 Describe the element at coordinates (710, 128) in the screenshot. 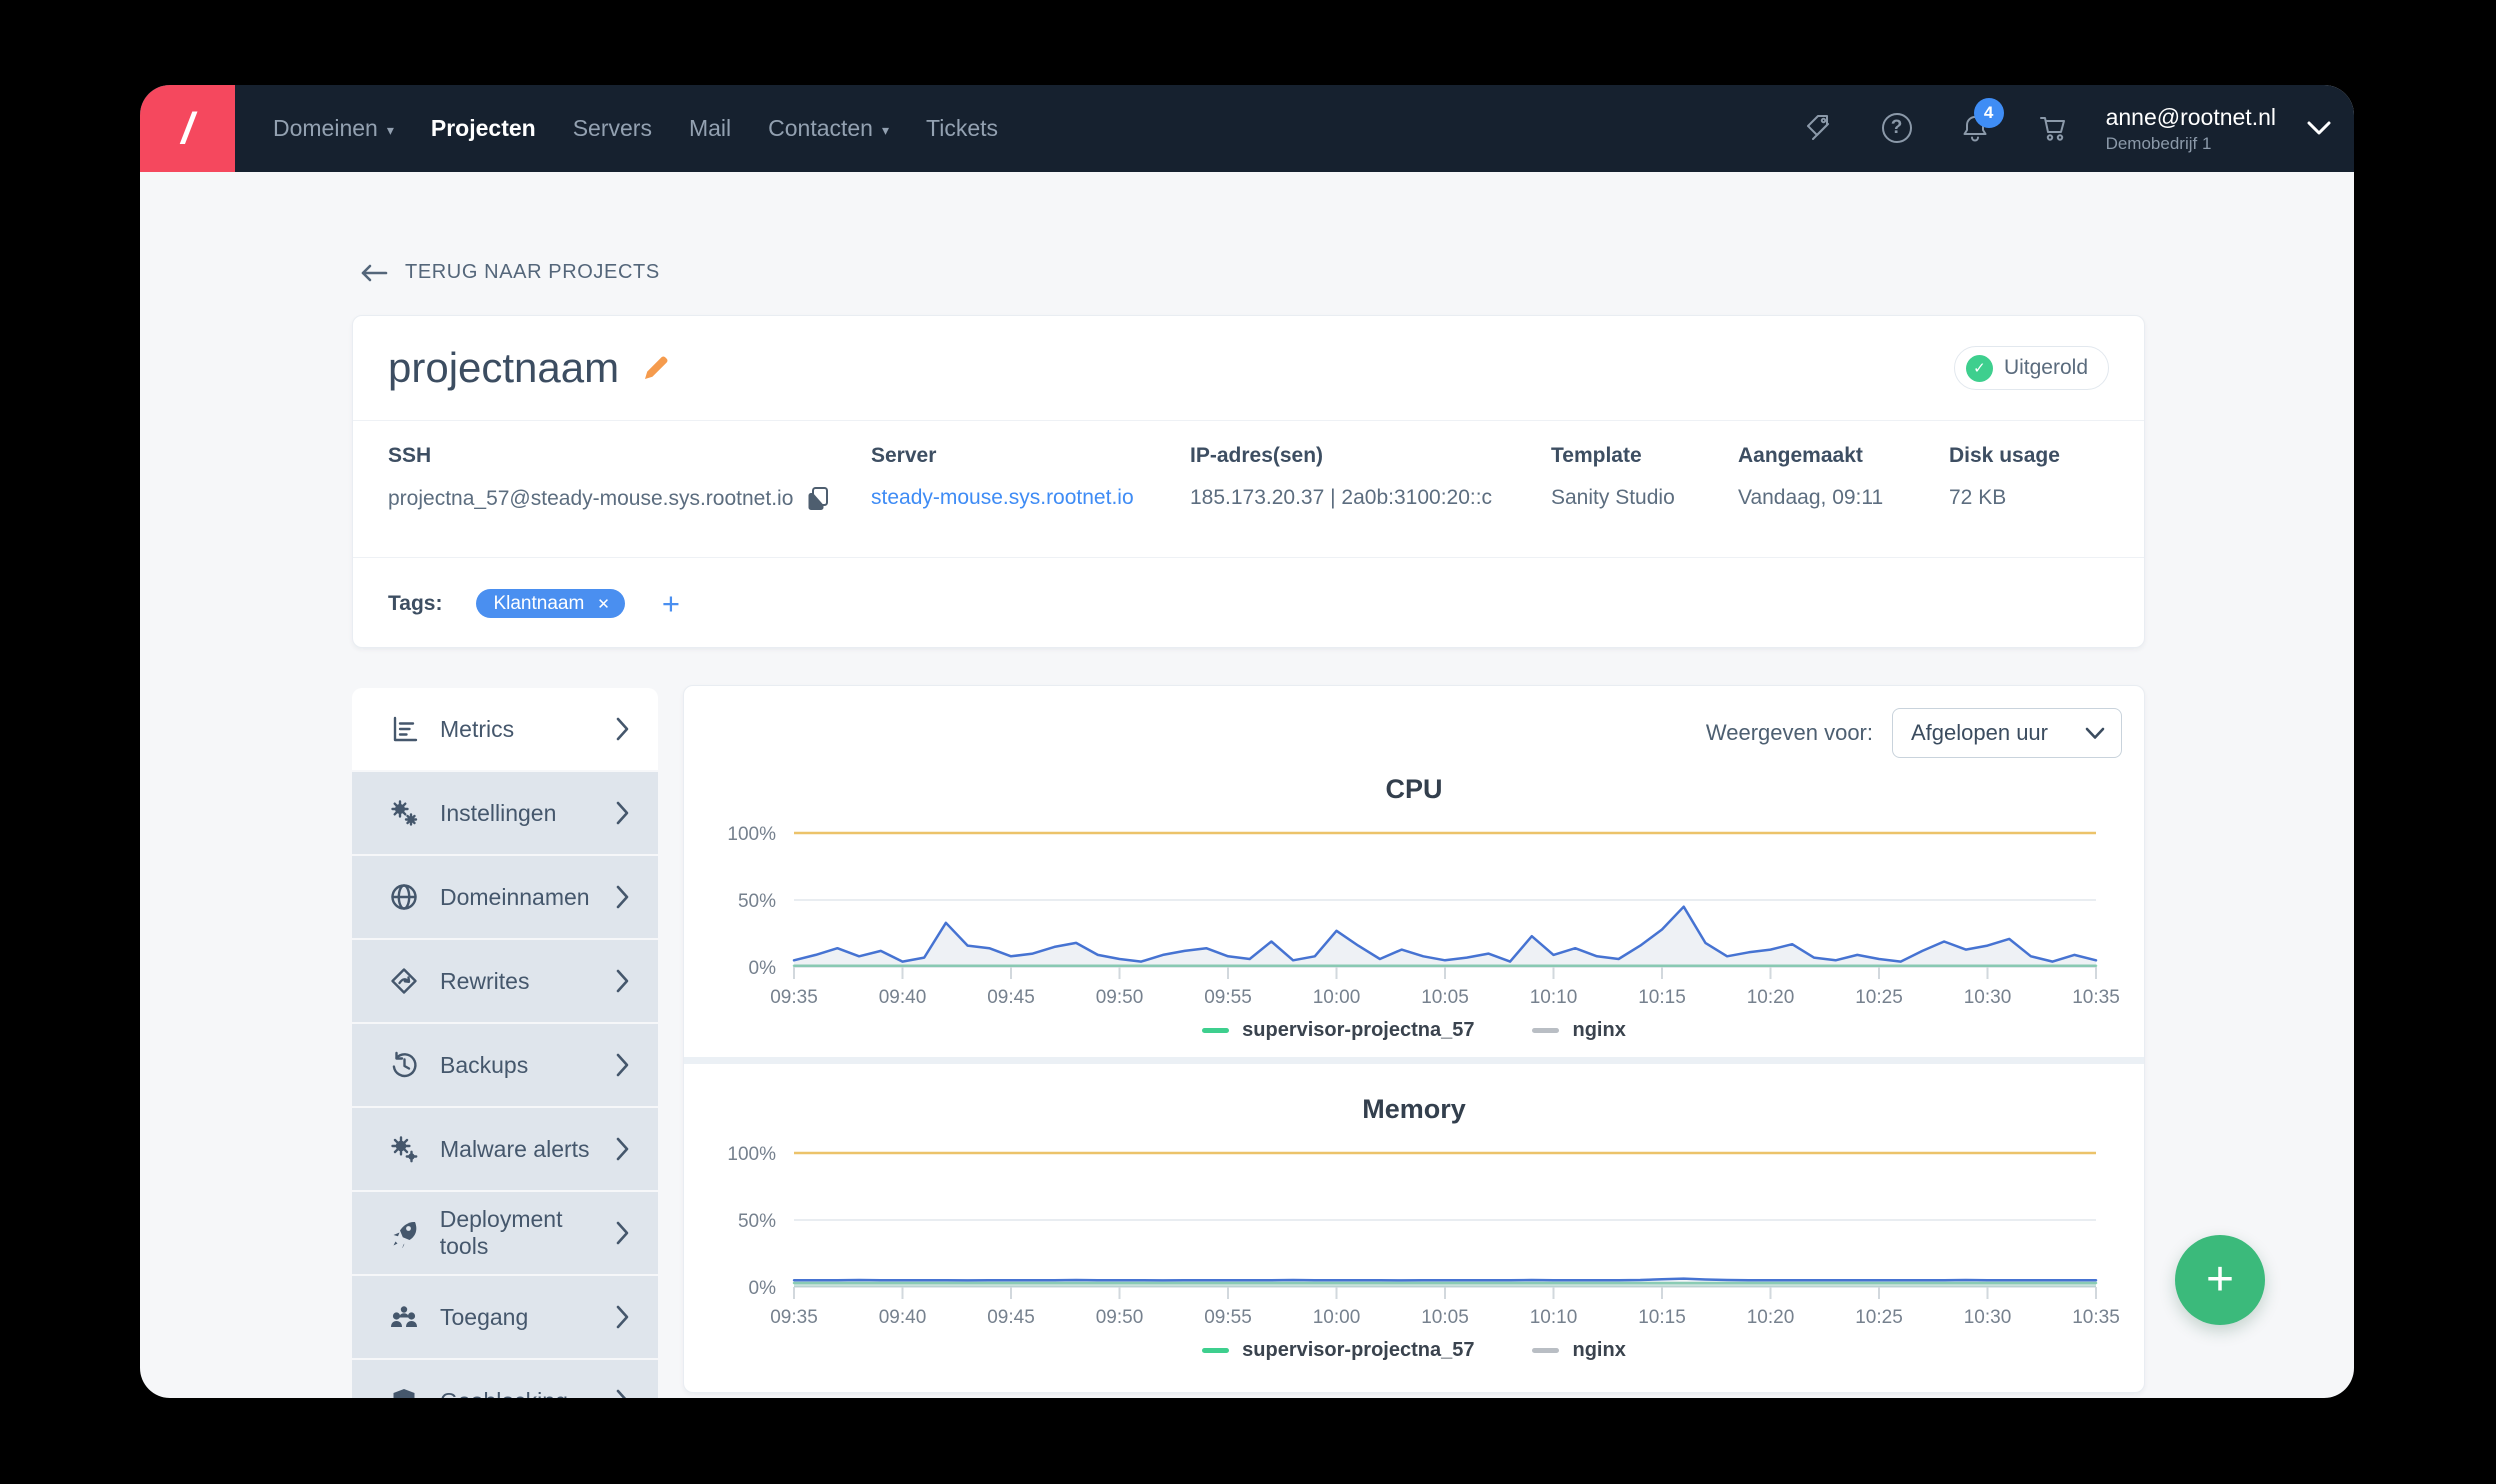

I see `nav-item-mail: Mail` at that location.